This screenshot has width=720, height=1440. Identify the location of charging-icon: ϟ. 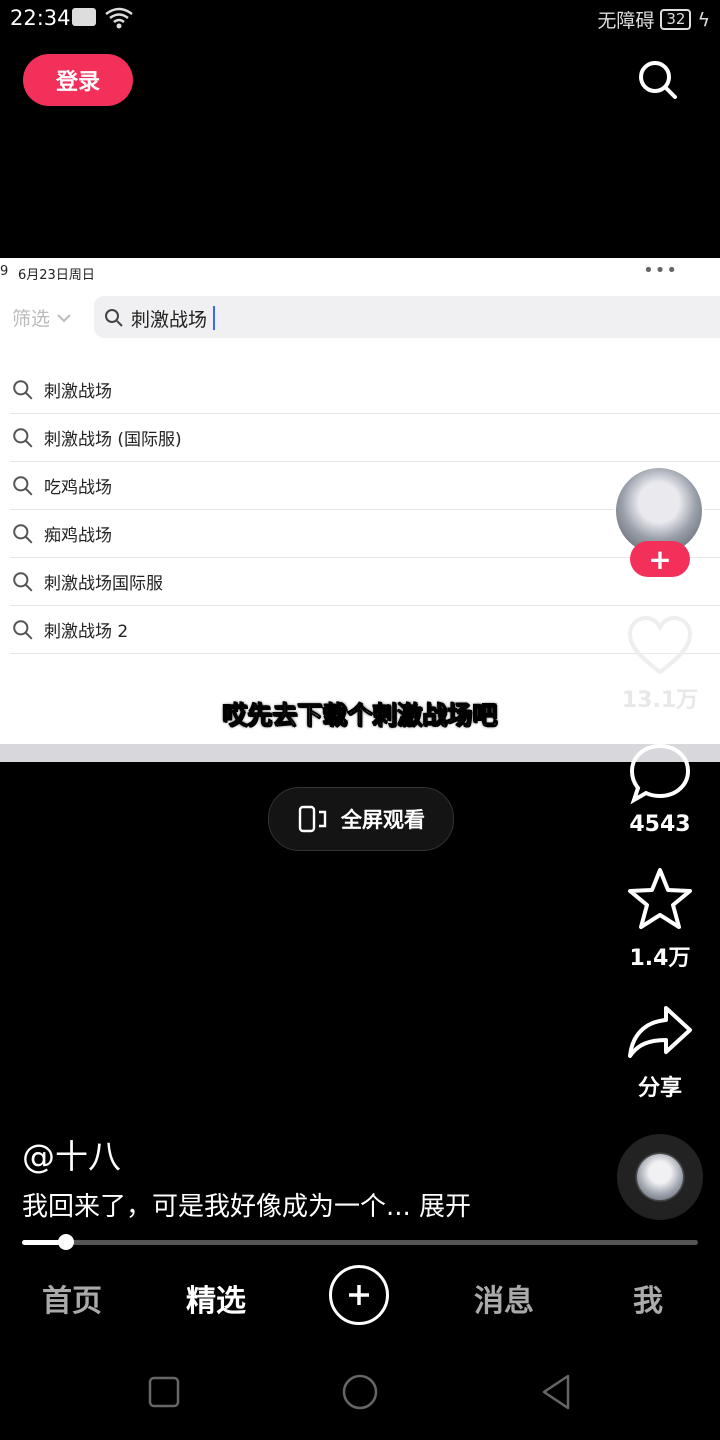
(703, 19).